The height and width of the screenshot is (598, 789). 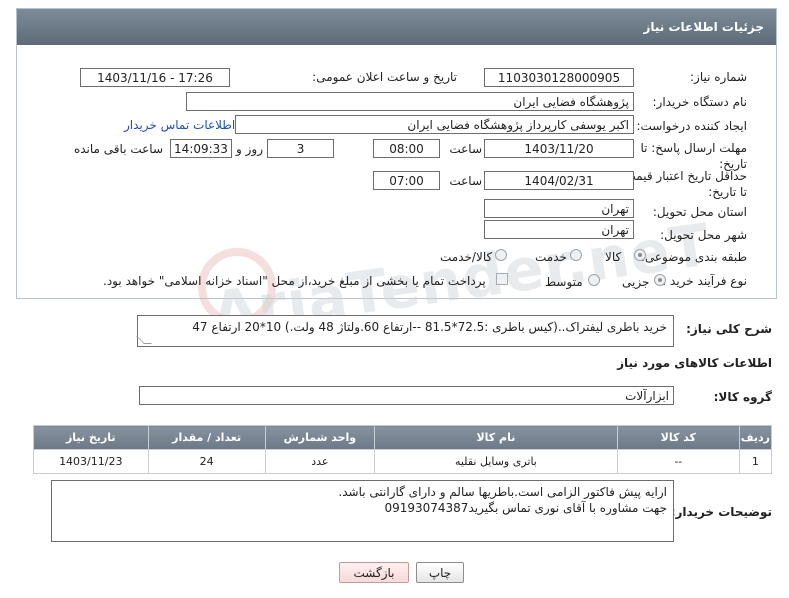 What do you see at coordinates (559, 180) in the screenshot?
I see `price-validity-date-field: 1404/02/31` at bounding box center [559, 180].